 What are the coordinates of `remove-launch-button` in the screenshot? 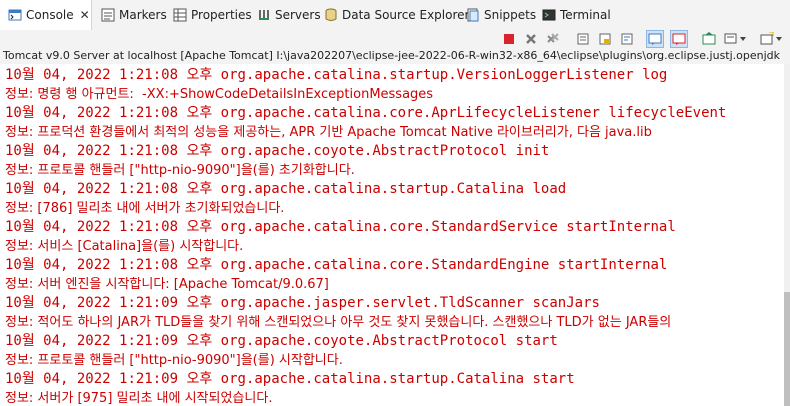 It's located at (531, 39).